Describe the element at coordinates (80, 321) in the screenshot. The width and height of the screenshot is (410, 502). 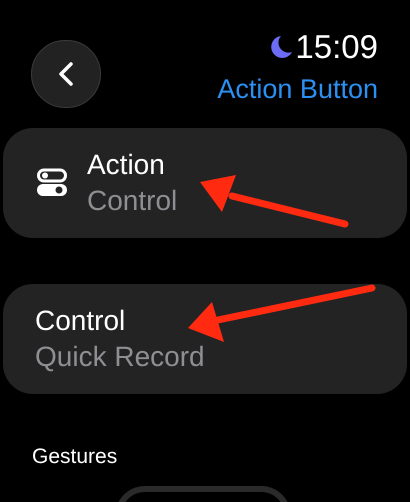
I see `row-title: Control` at that location.